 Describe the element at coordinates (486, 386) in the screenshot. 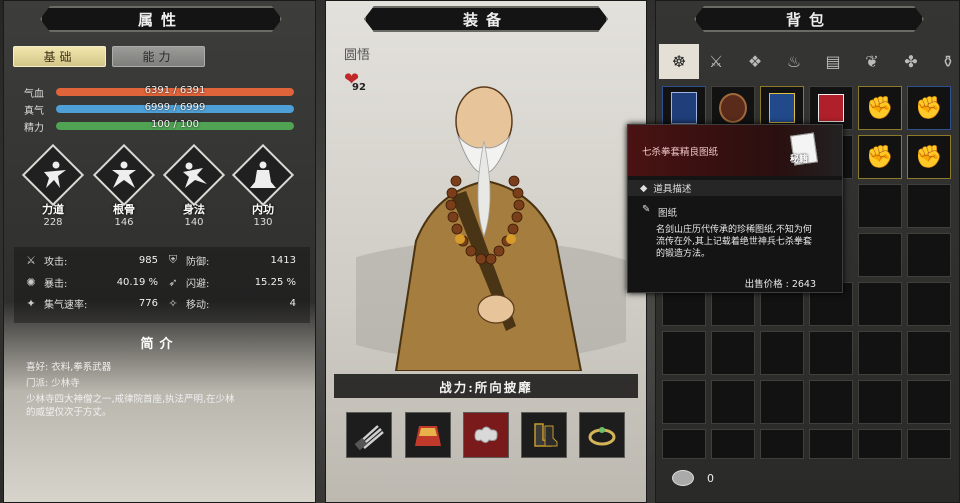

I see `combat-power: 战力:所向披靡` at that location.